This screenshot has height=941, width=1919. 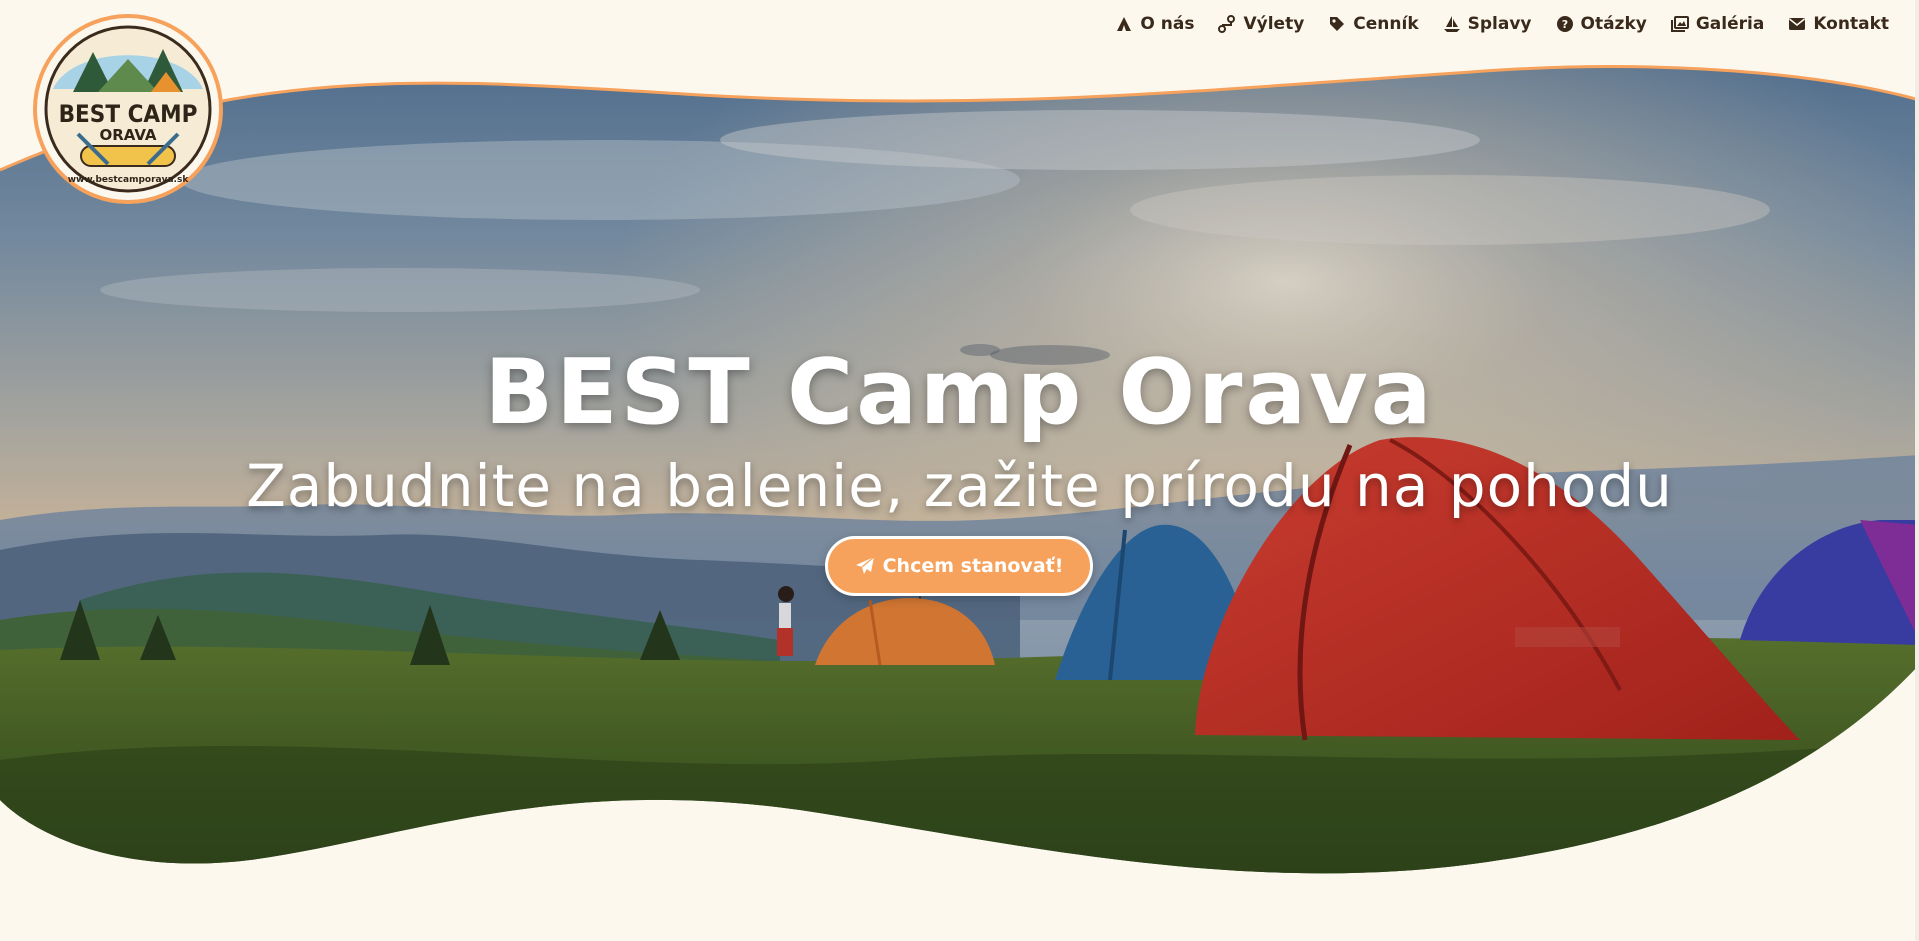 What do you see at coordinates (1917, 470) in the screenshot?
I see `scrollbar` at bounding box center [1917, 470].